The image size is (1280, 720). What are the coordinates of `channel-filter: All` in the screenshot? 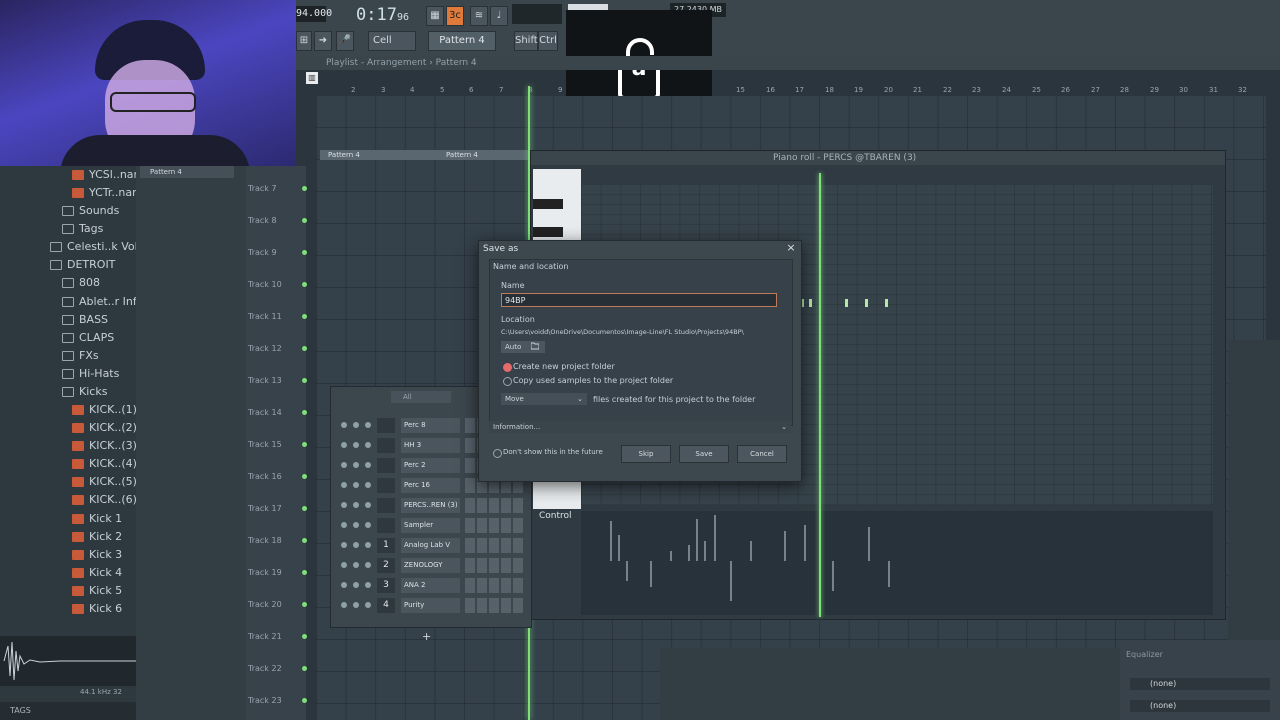 It's located at (421, 397).